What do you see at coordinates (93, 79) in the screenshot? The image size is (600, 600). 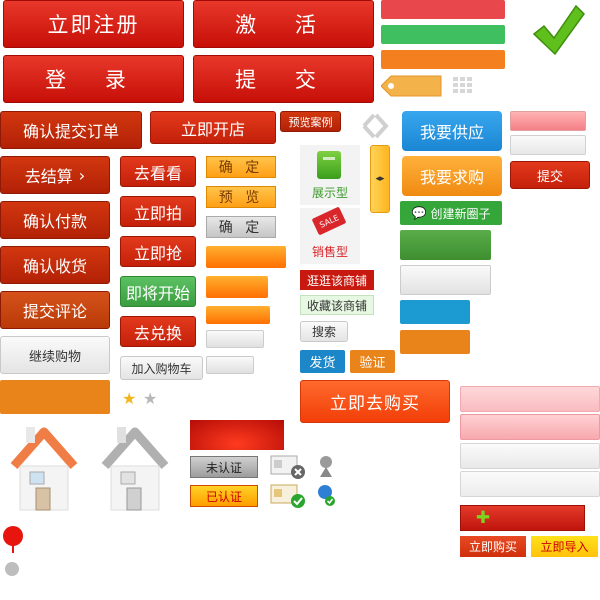 I see `login-button: 登 录` at bounding box center [93, 79].